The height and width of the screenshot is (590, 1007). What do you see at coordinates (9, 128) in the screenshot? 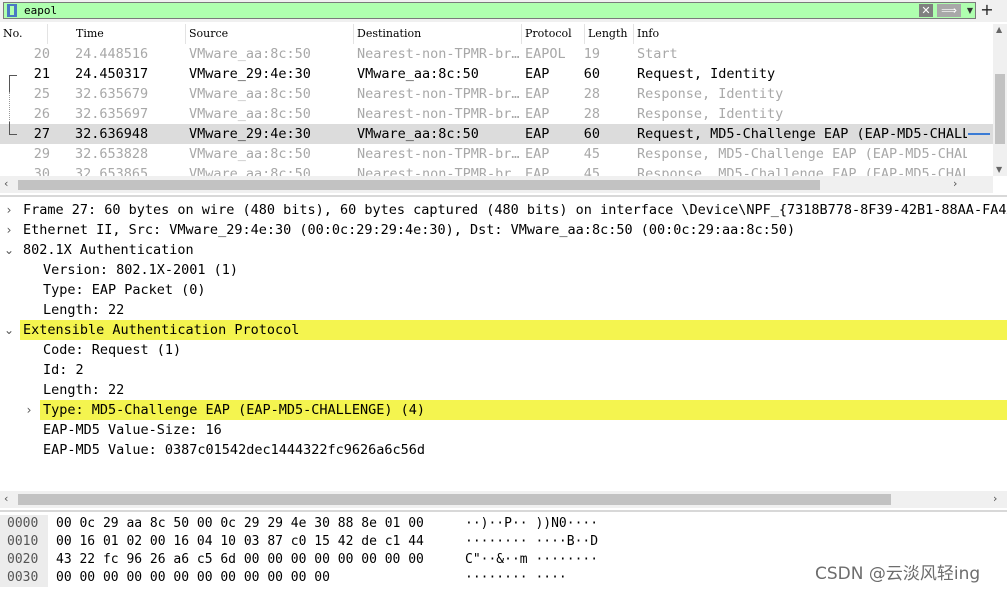
I see `related-bracket-line-bottom` at bounding box center [9, 128].